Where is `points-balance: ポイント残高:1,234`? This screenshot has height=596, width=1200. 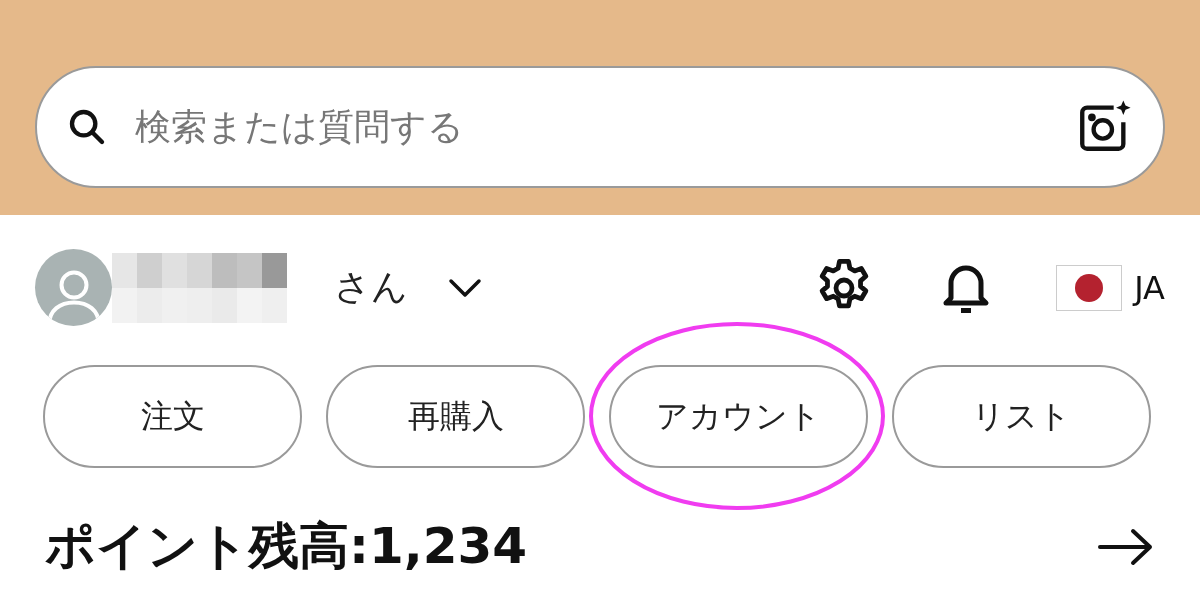 points-balance: ポイント残高:1,234 is located at coordinates (286, 546).